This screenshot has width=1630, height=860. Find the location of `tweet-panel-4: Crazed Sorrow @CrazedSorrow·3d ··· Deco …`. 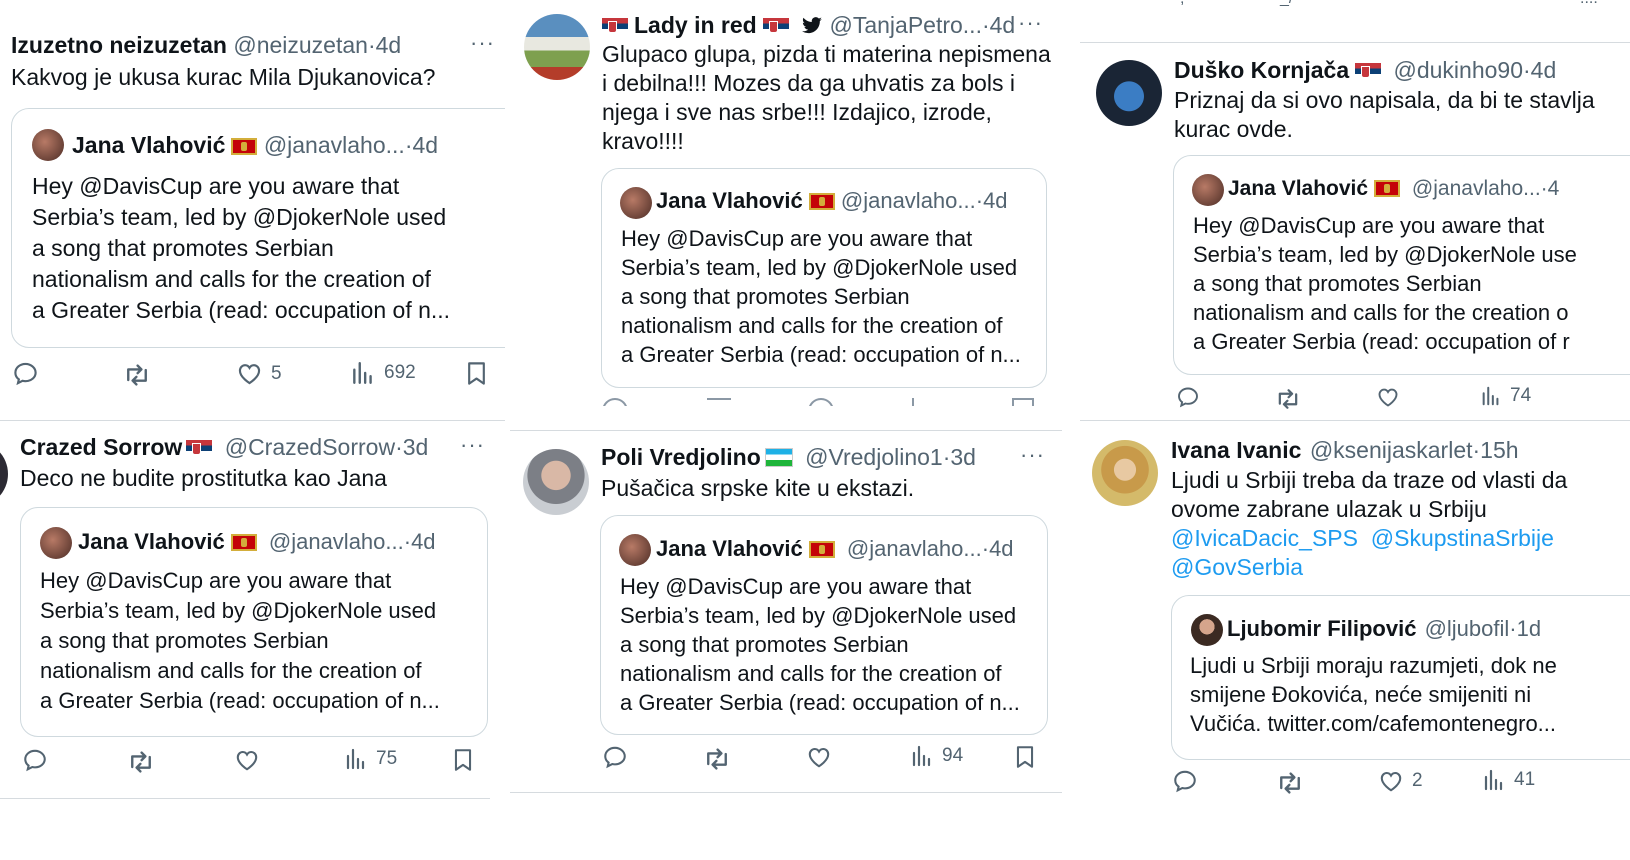

tweet-panel-4: Crazed Sorrow @CrazedSorrow·3d ··· Deco … is located at coordinates (252, 617).